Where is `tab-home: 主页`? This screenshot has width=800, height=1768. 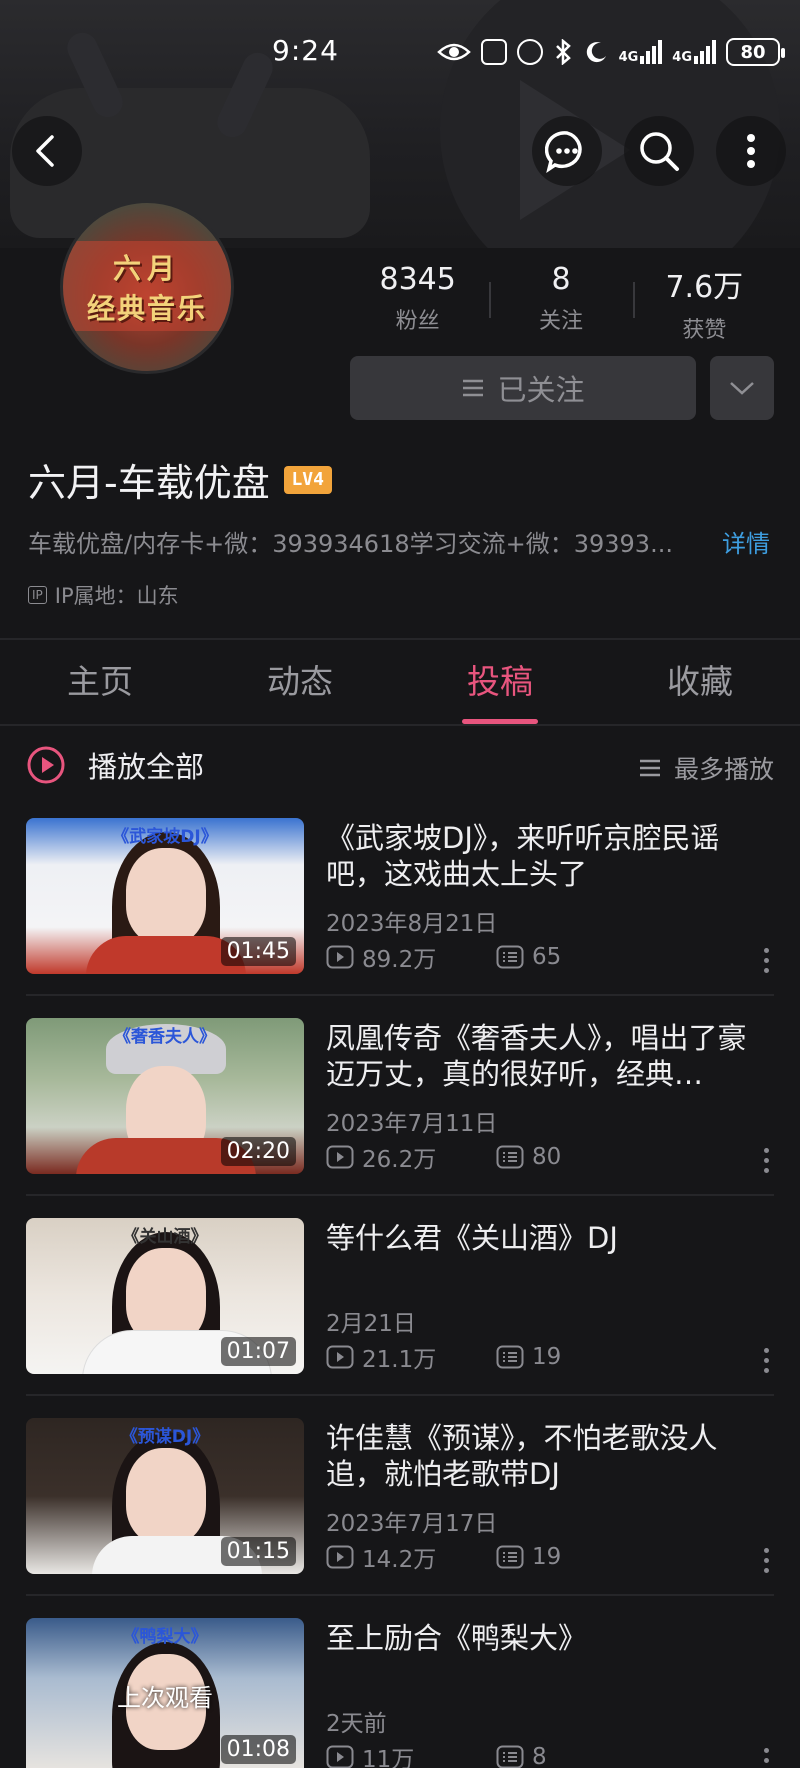
tab-home: 主页 is located at coordinates (100, 684).